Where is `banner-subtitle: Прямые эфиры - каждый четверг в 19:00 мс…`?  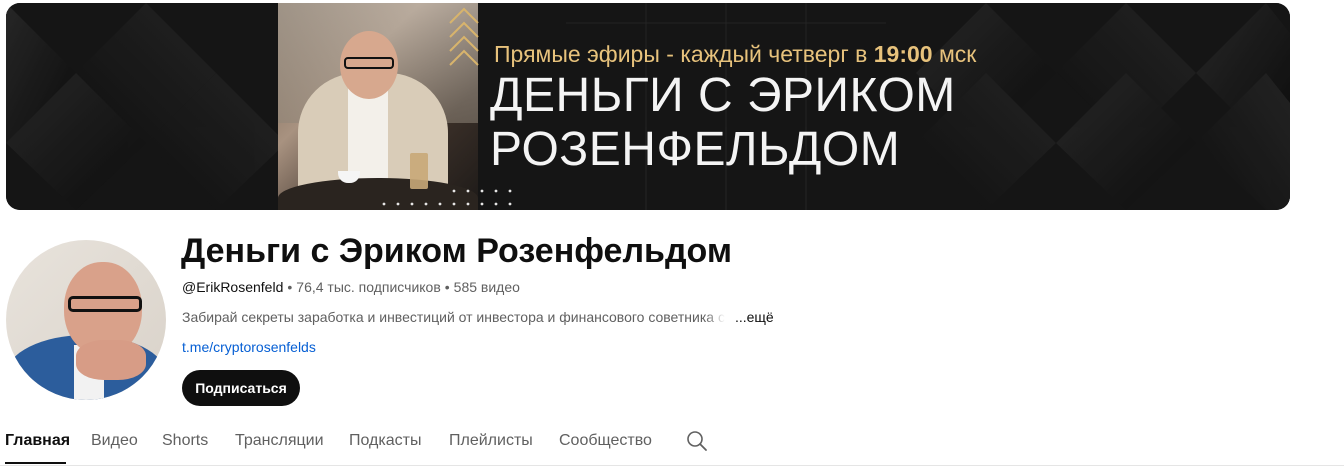 banner-subtitle: Прямые эфиры - каждый четверг в 19:00 мс… is located at coordinates (735, 54).